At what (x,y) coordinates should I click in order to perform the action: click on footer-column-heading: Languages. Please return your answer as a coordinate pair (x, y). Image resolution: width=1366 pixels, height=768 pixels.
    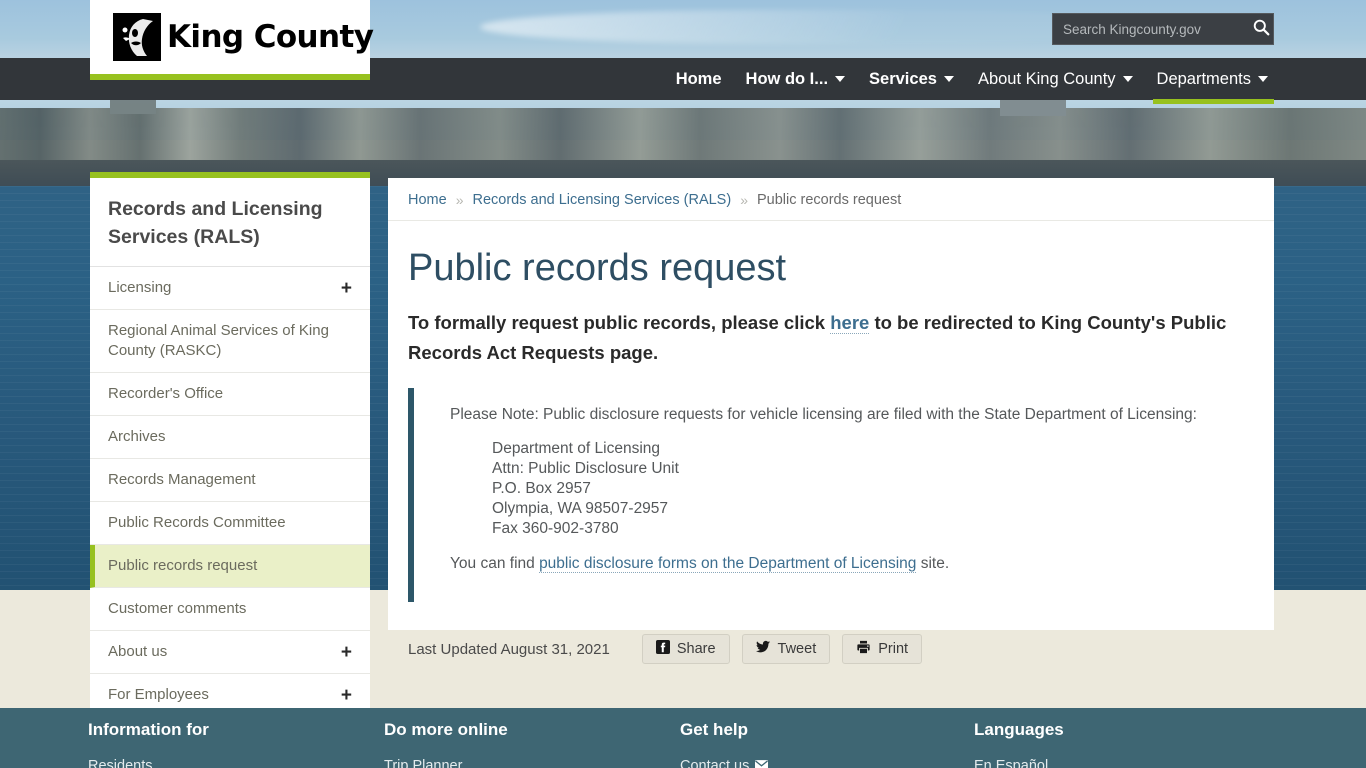
    Looking at the image, I should click on (1019, 729).